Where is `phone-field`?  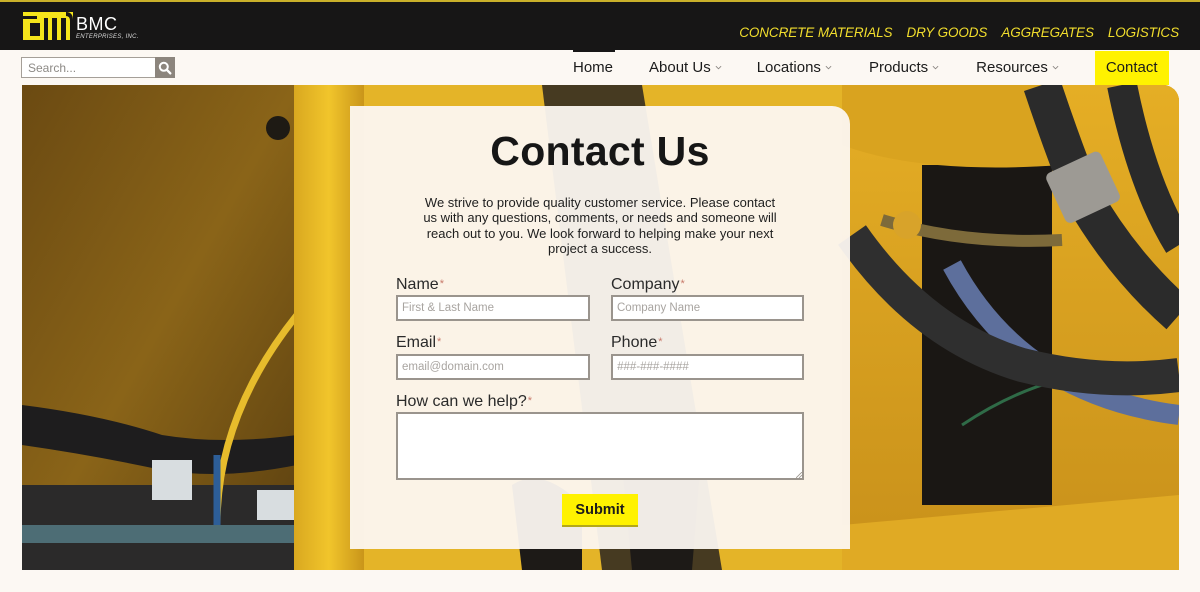 phone-field is located at coordinates (707, 367).